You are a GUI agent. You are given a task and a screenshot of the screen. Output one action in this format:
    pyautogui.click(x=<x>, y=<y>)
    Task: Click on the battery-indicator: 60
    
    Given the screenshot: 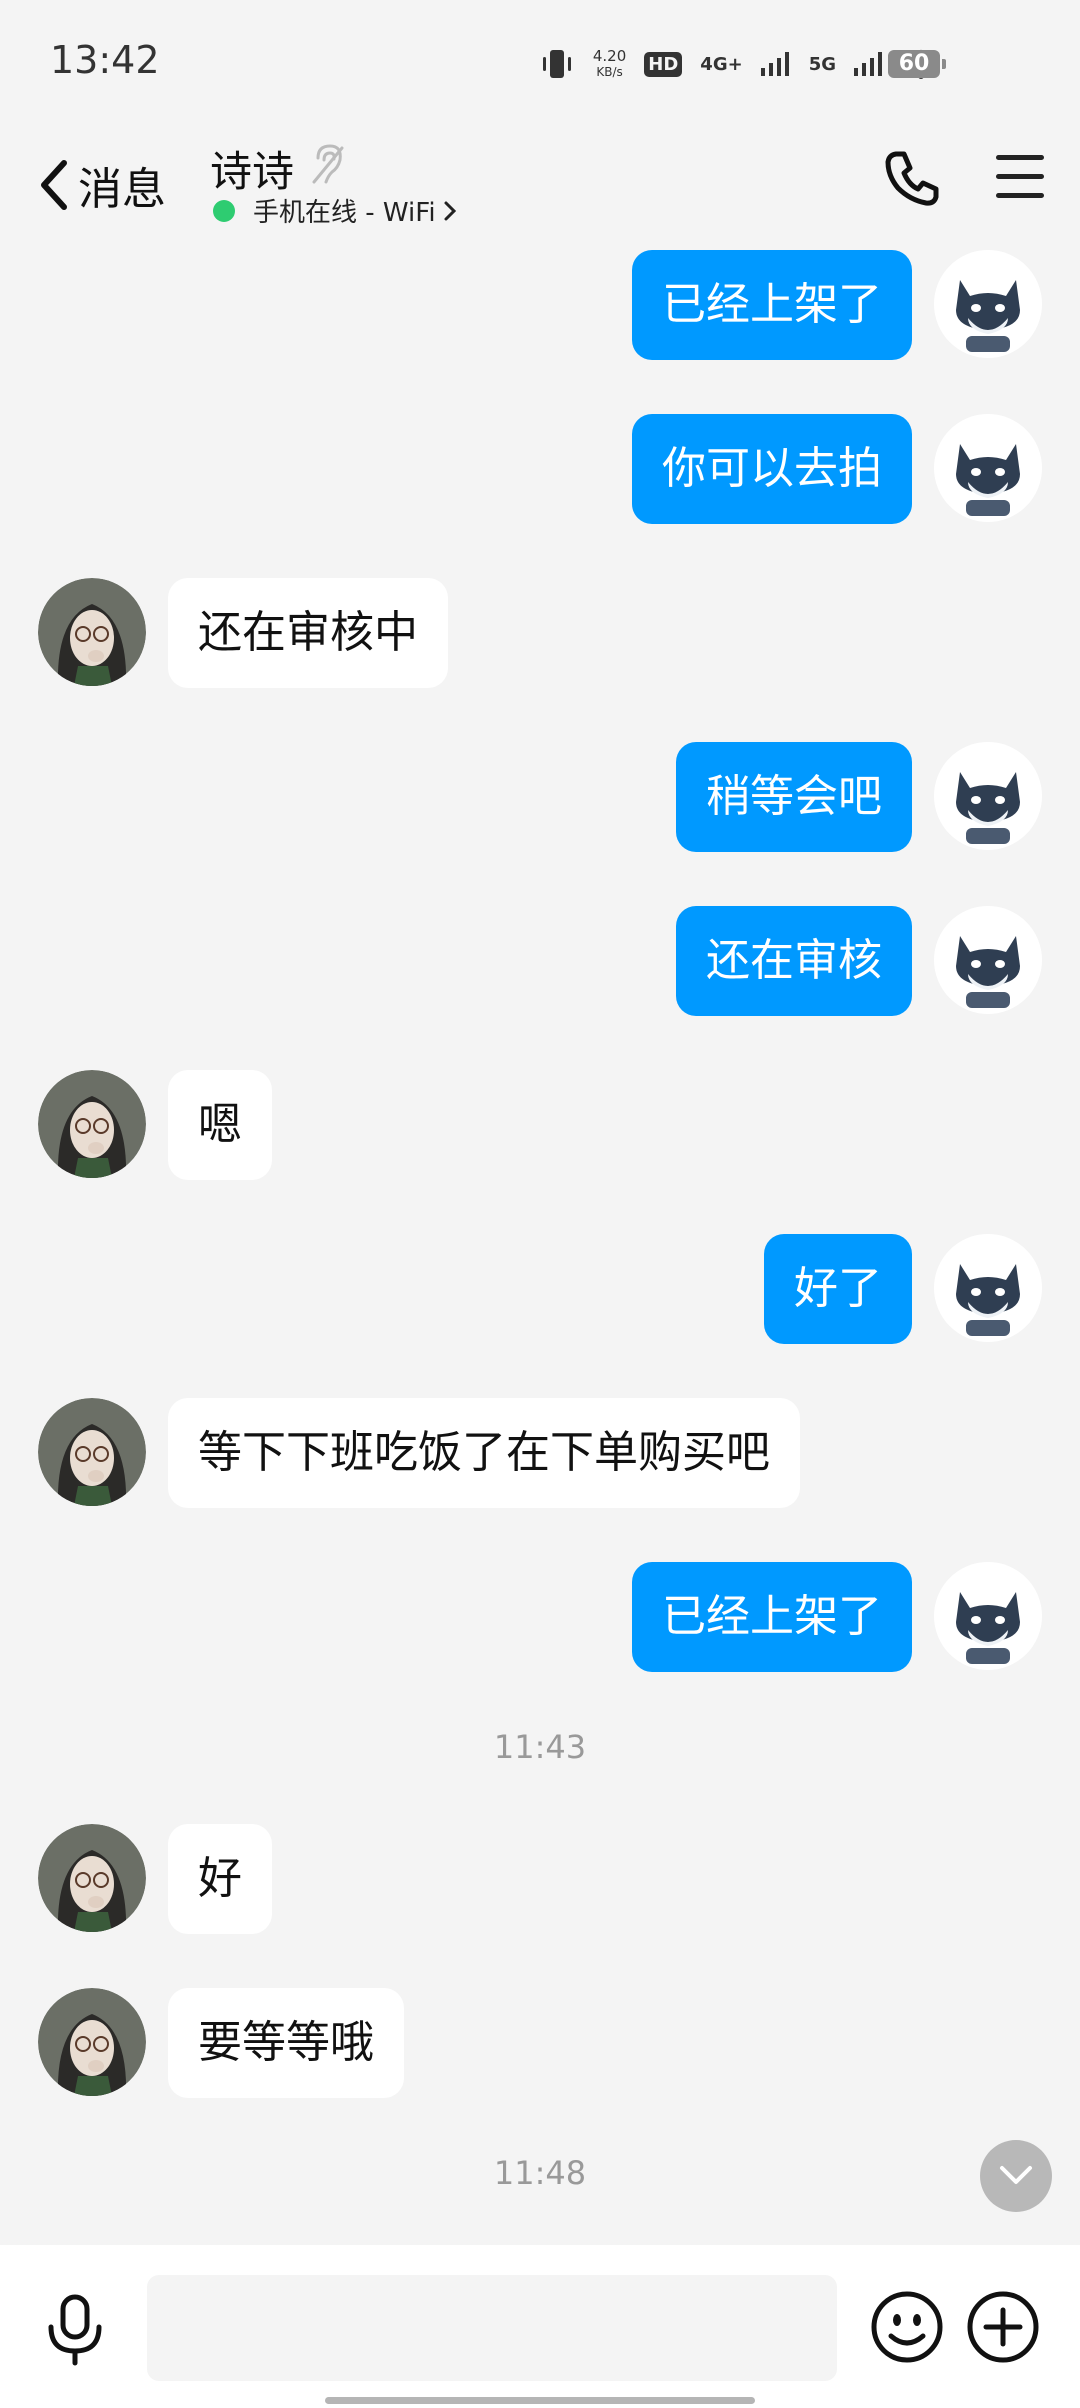 What is the action you would take?
    pyautogui.click(x=917, y=64)
    